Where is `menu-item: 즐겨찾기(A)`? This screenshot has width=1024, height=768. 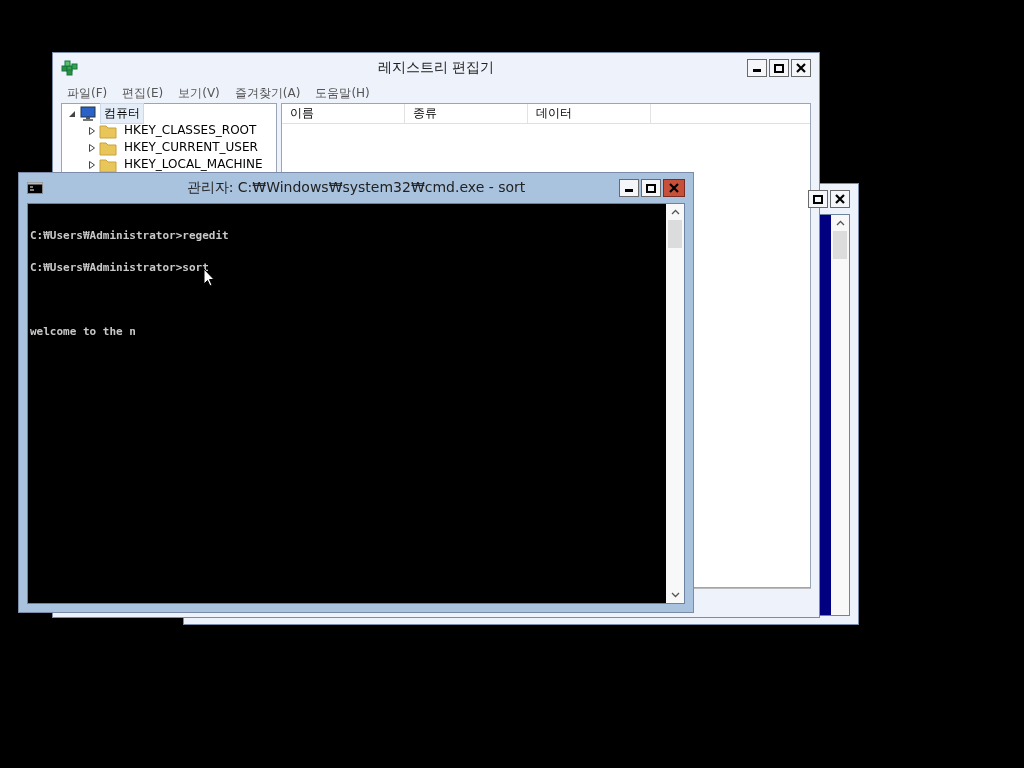 menu-item: 즐겨찾기(A) is located at coordinates (267, 93).